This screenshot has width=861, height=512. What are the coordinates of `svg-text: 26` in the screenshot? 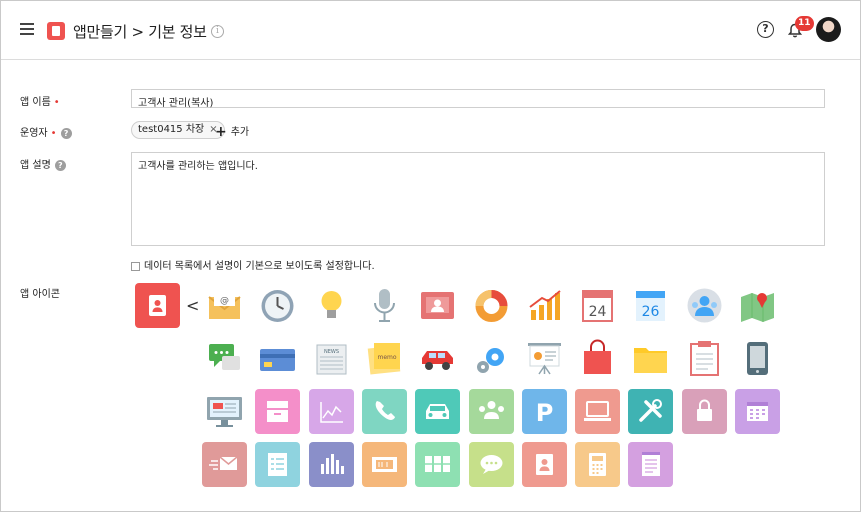 It's located at (651, 312).